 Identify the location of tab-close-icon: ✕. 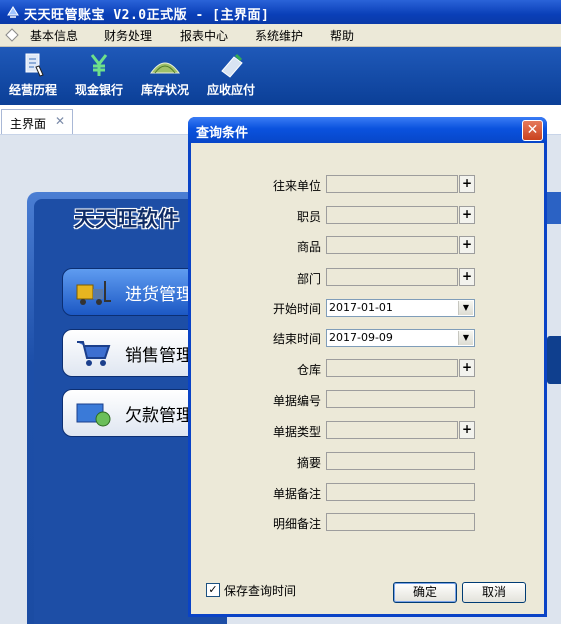
(60, 121).